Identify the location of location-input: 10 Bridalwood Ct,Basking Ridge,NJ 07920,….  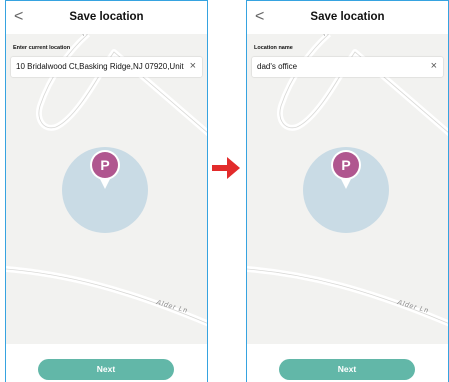
(100, 67).